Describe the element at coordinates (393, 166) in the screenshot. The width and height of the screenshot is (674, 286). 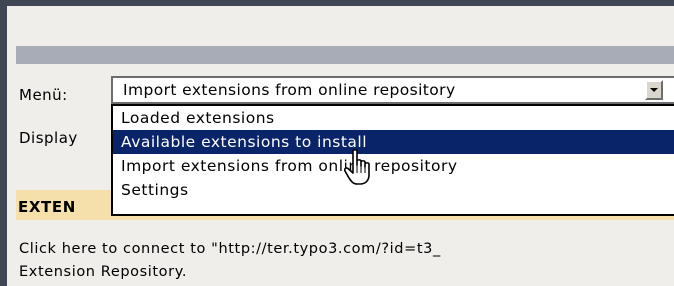
I see `option-import-extensions: Import extensions from online repository` at that location.